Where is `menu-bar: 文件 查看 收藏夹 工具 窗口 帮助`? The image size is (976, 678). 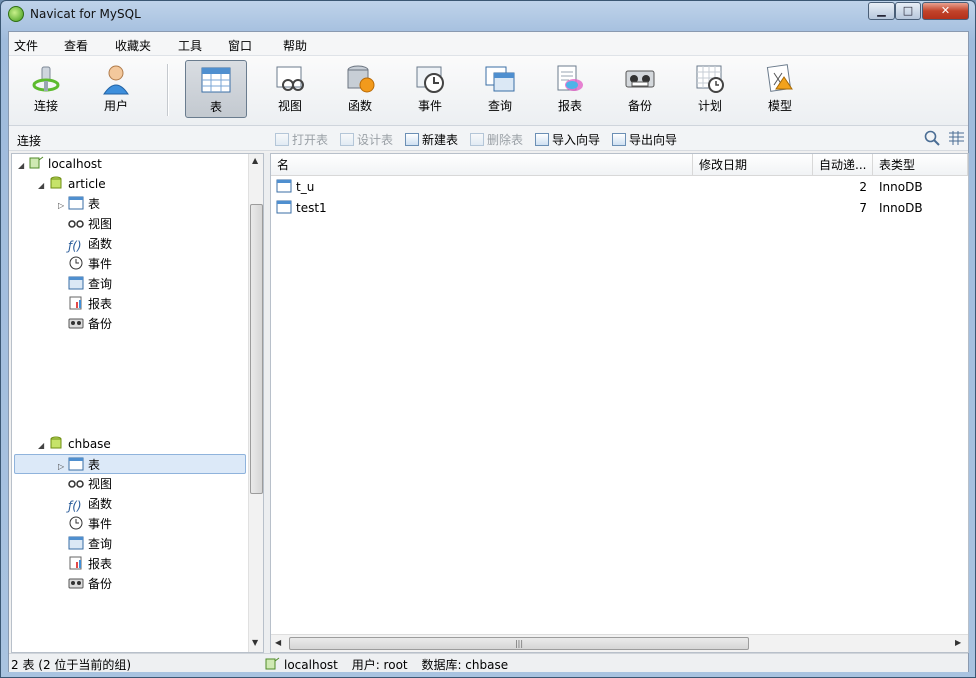 menu-bar: 文件 查看 收藏夹 工具 窗口 帮助 is located at coordinates (488, 44).